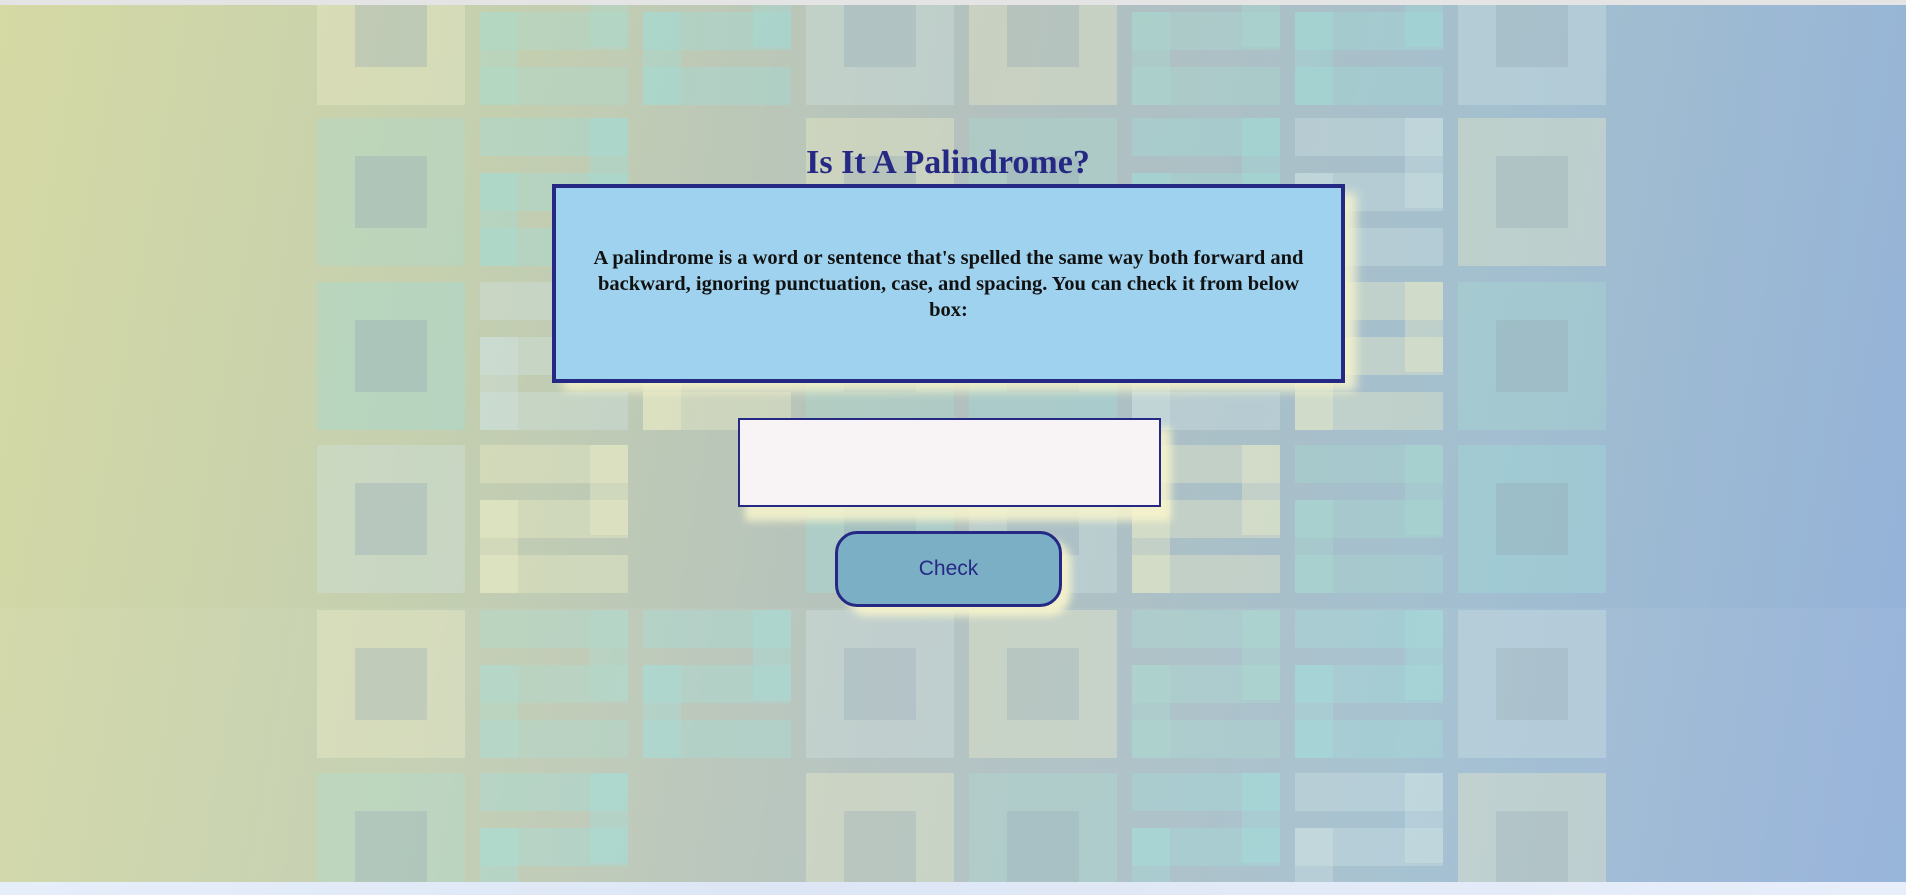  Describe the element at coordinates (948, 162) in the screenshot. I see `page-title: Is It A Palindrome?` at that location.